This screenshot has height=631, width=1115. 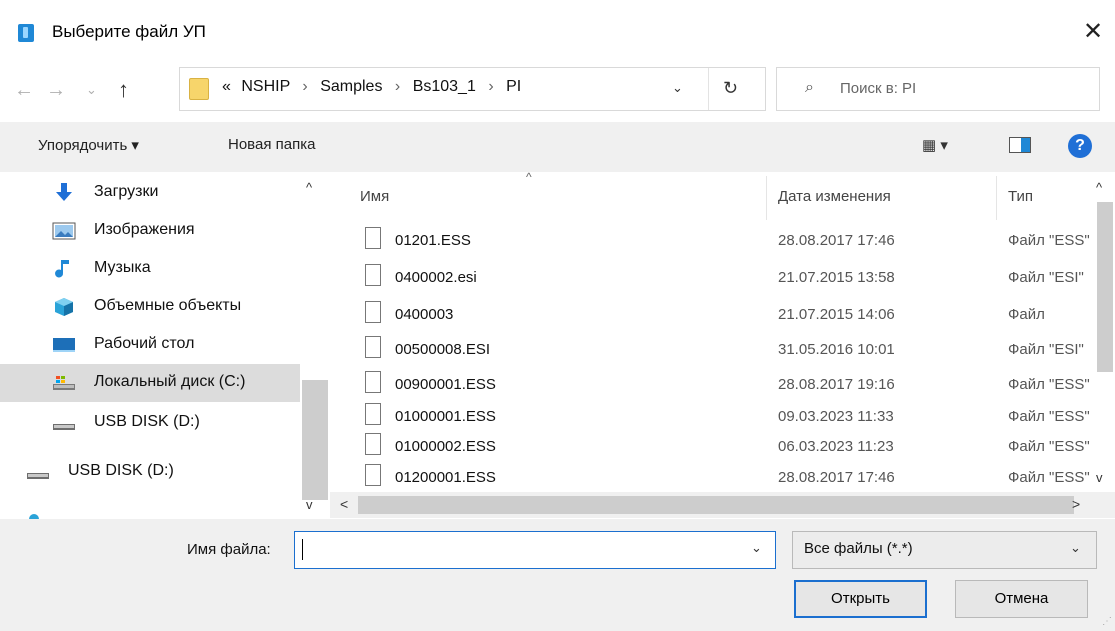 I want to click on scroll-down-icon: v, so click(x=1099, y=477).